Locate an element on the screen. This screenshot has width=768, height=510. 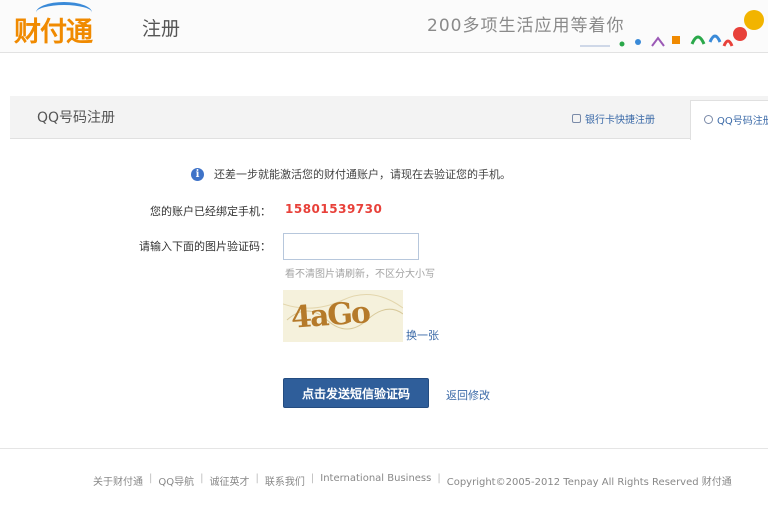
footer-divider is located at coordinates (384, 448).